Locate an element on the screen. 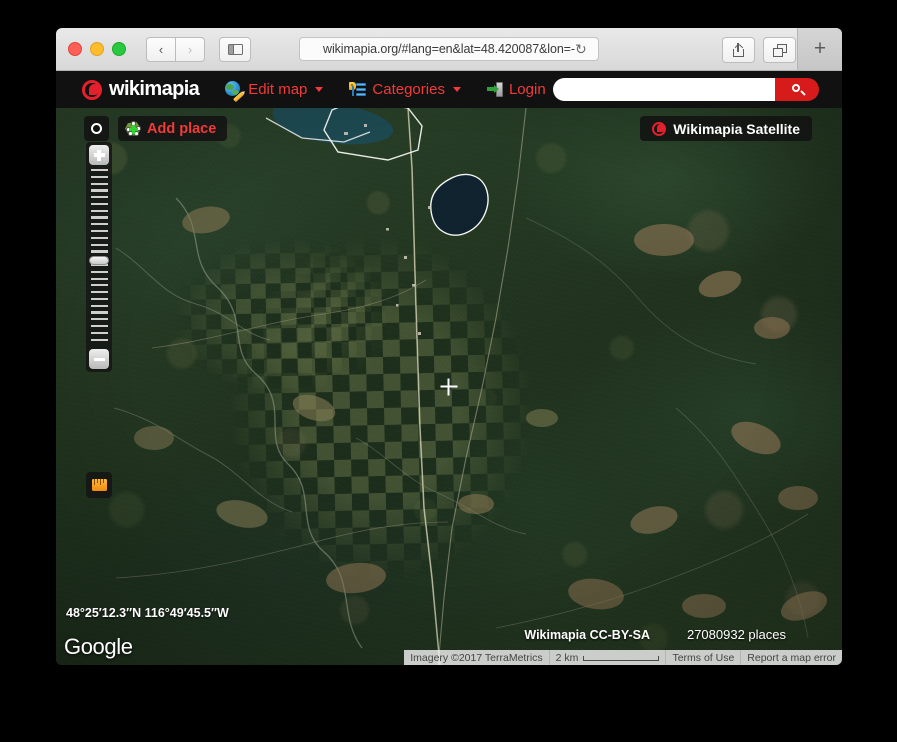 The height and width of the screenshot is (742, 897). places-count: 27080932 places is located at coordinates (736, 634).